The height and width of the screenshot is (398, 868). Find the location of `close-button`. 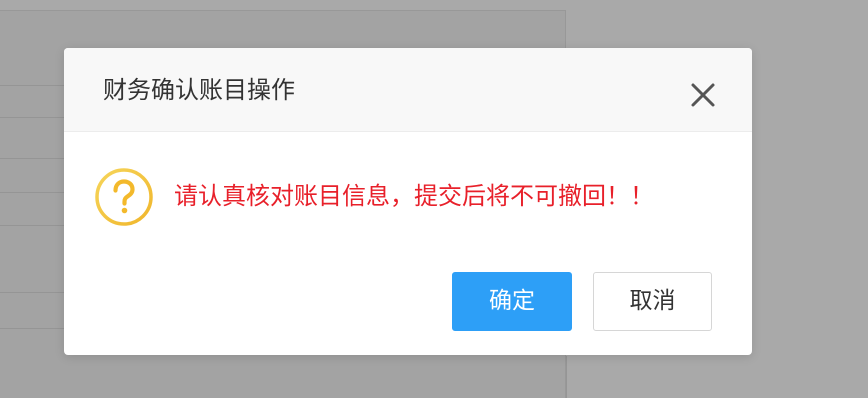

close-button is located at coordinates (703, 95).